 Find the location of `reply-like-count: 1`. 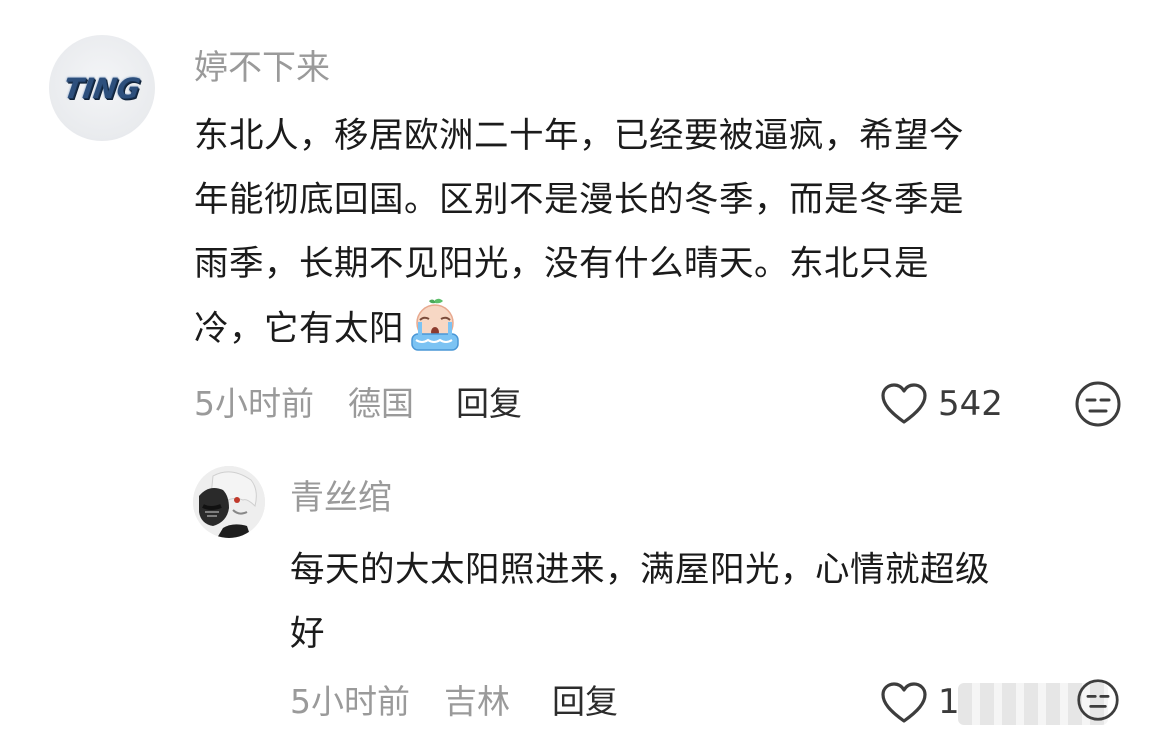

reply-like-count: 1 is located at coordinates (949, 702).